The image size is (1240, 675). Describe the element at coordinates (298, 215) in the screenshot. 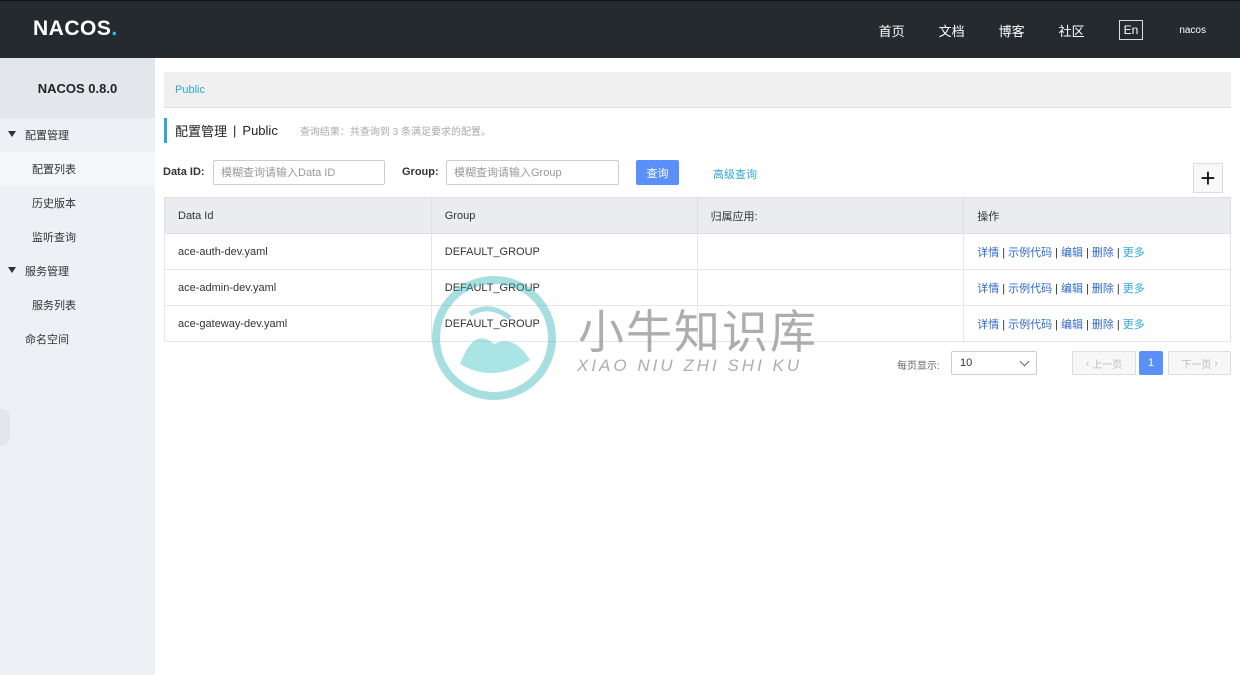

I see `column-header-data-id: Data Id` at that location.